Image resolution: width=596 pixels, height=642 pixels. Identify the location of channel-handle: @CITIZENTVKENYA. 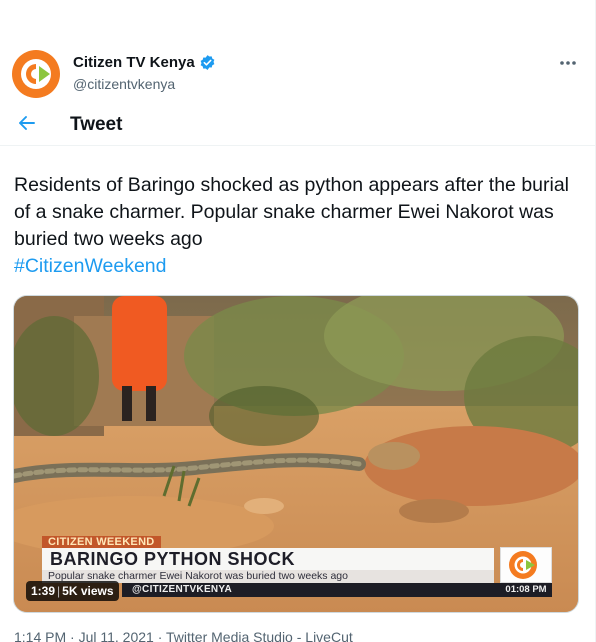
(182, 589).